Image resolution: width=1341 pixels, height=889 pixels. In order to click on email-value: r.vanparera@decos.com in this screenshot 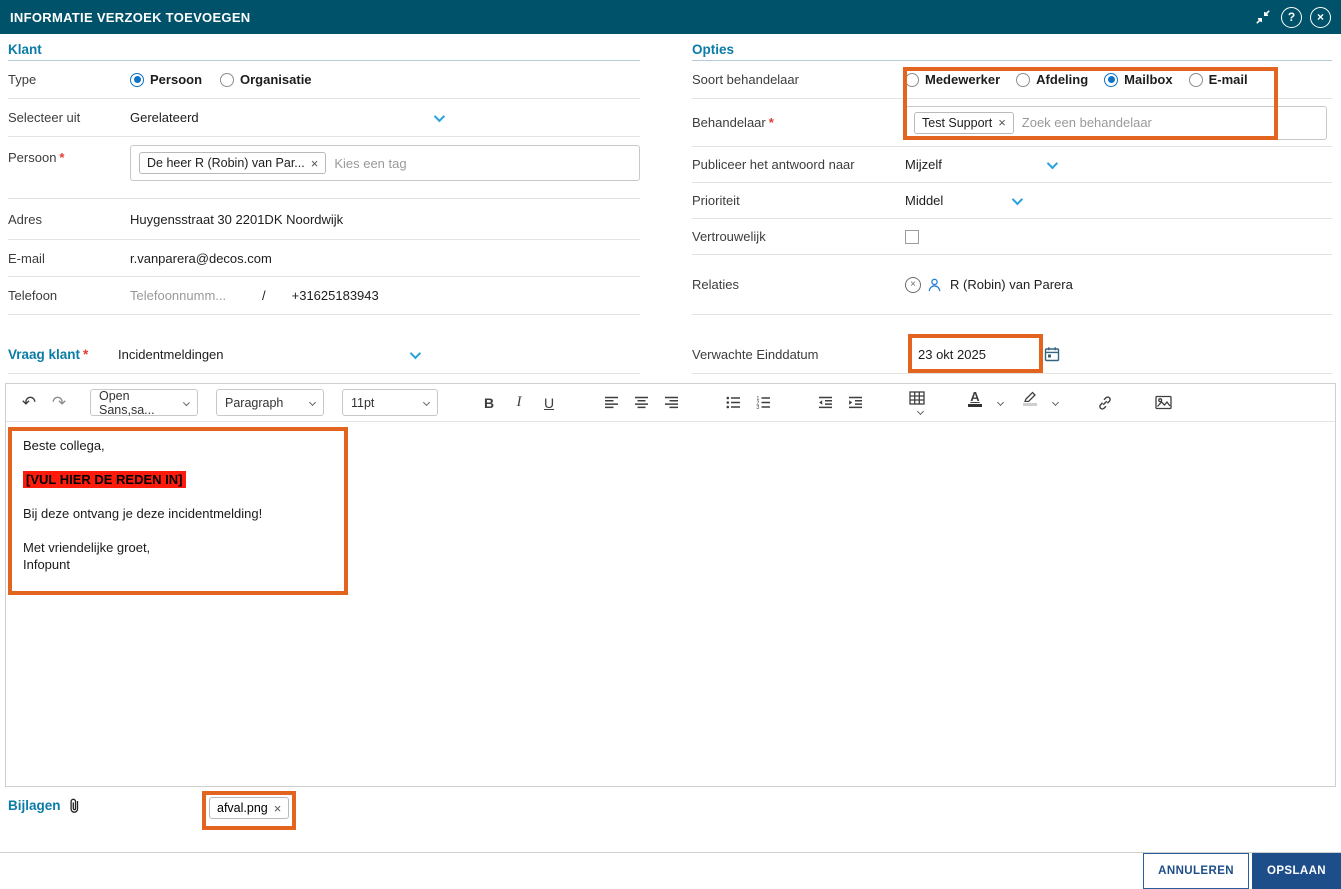, I will do `click(201, 258)`.